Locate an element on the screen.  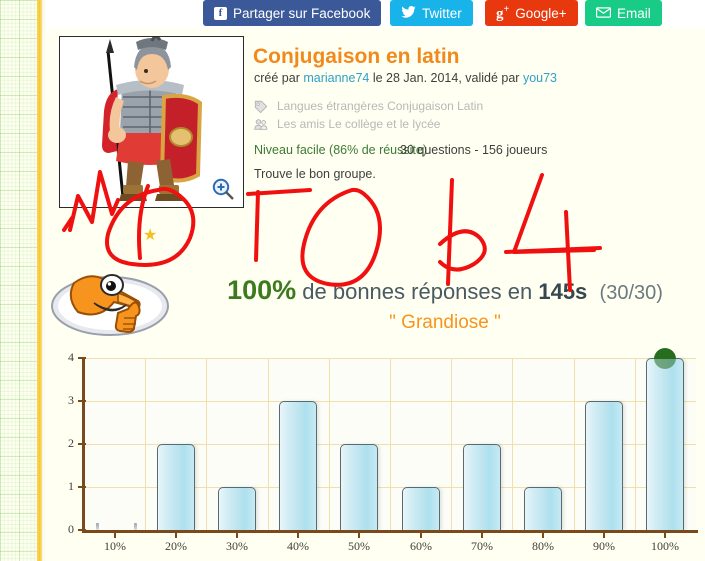
share-facebook-label: Partager sur Facebook is located at coordinates (302, 13).